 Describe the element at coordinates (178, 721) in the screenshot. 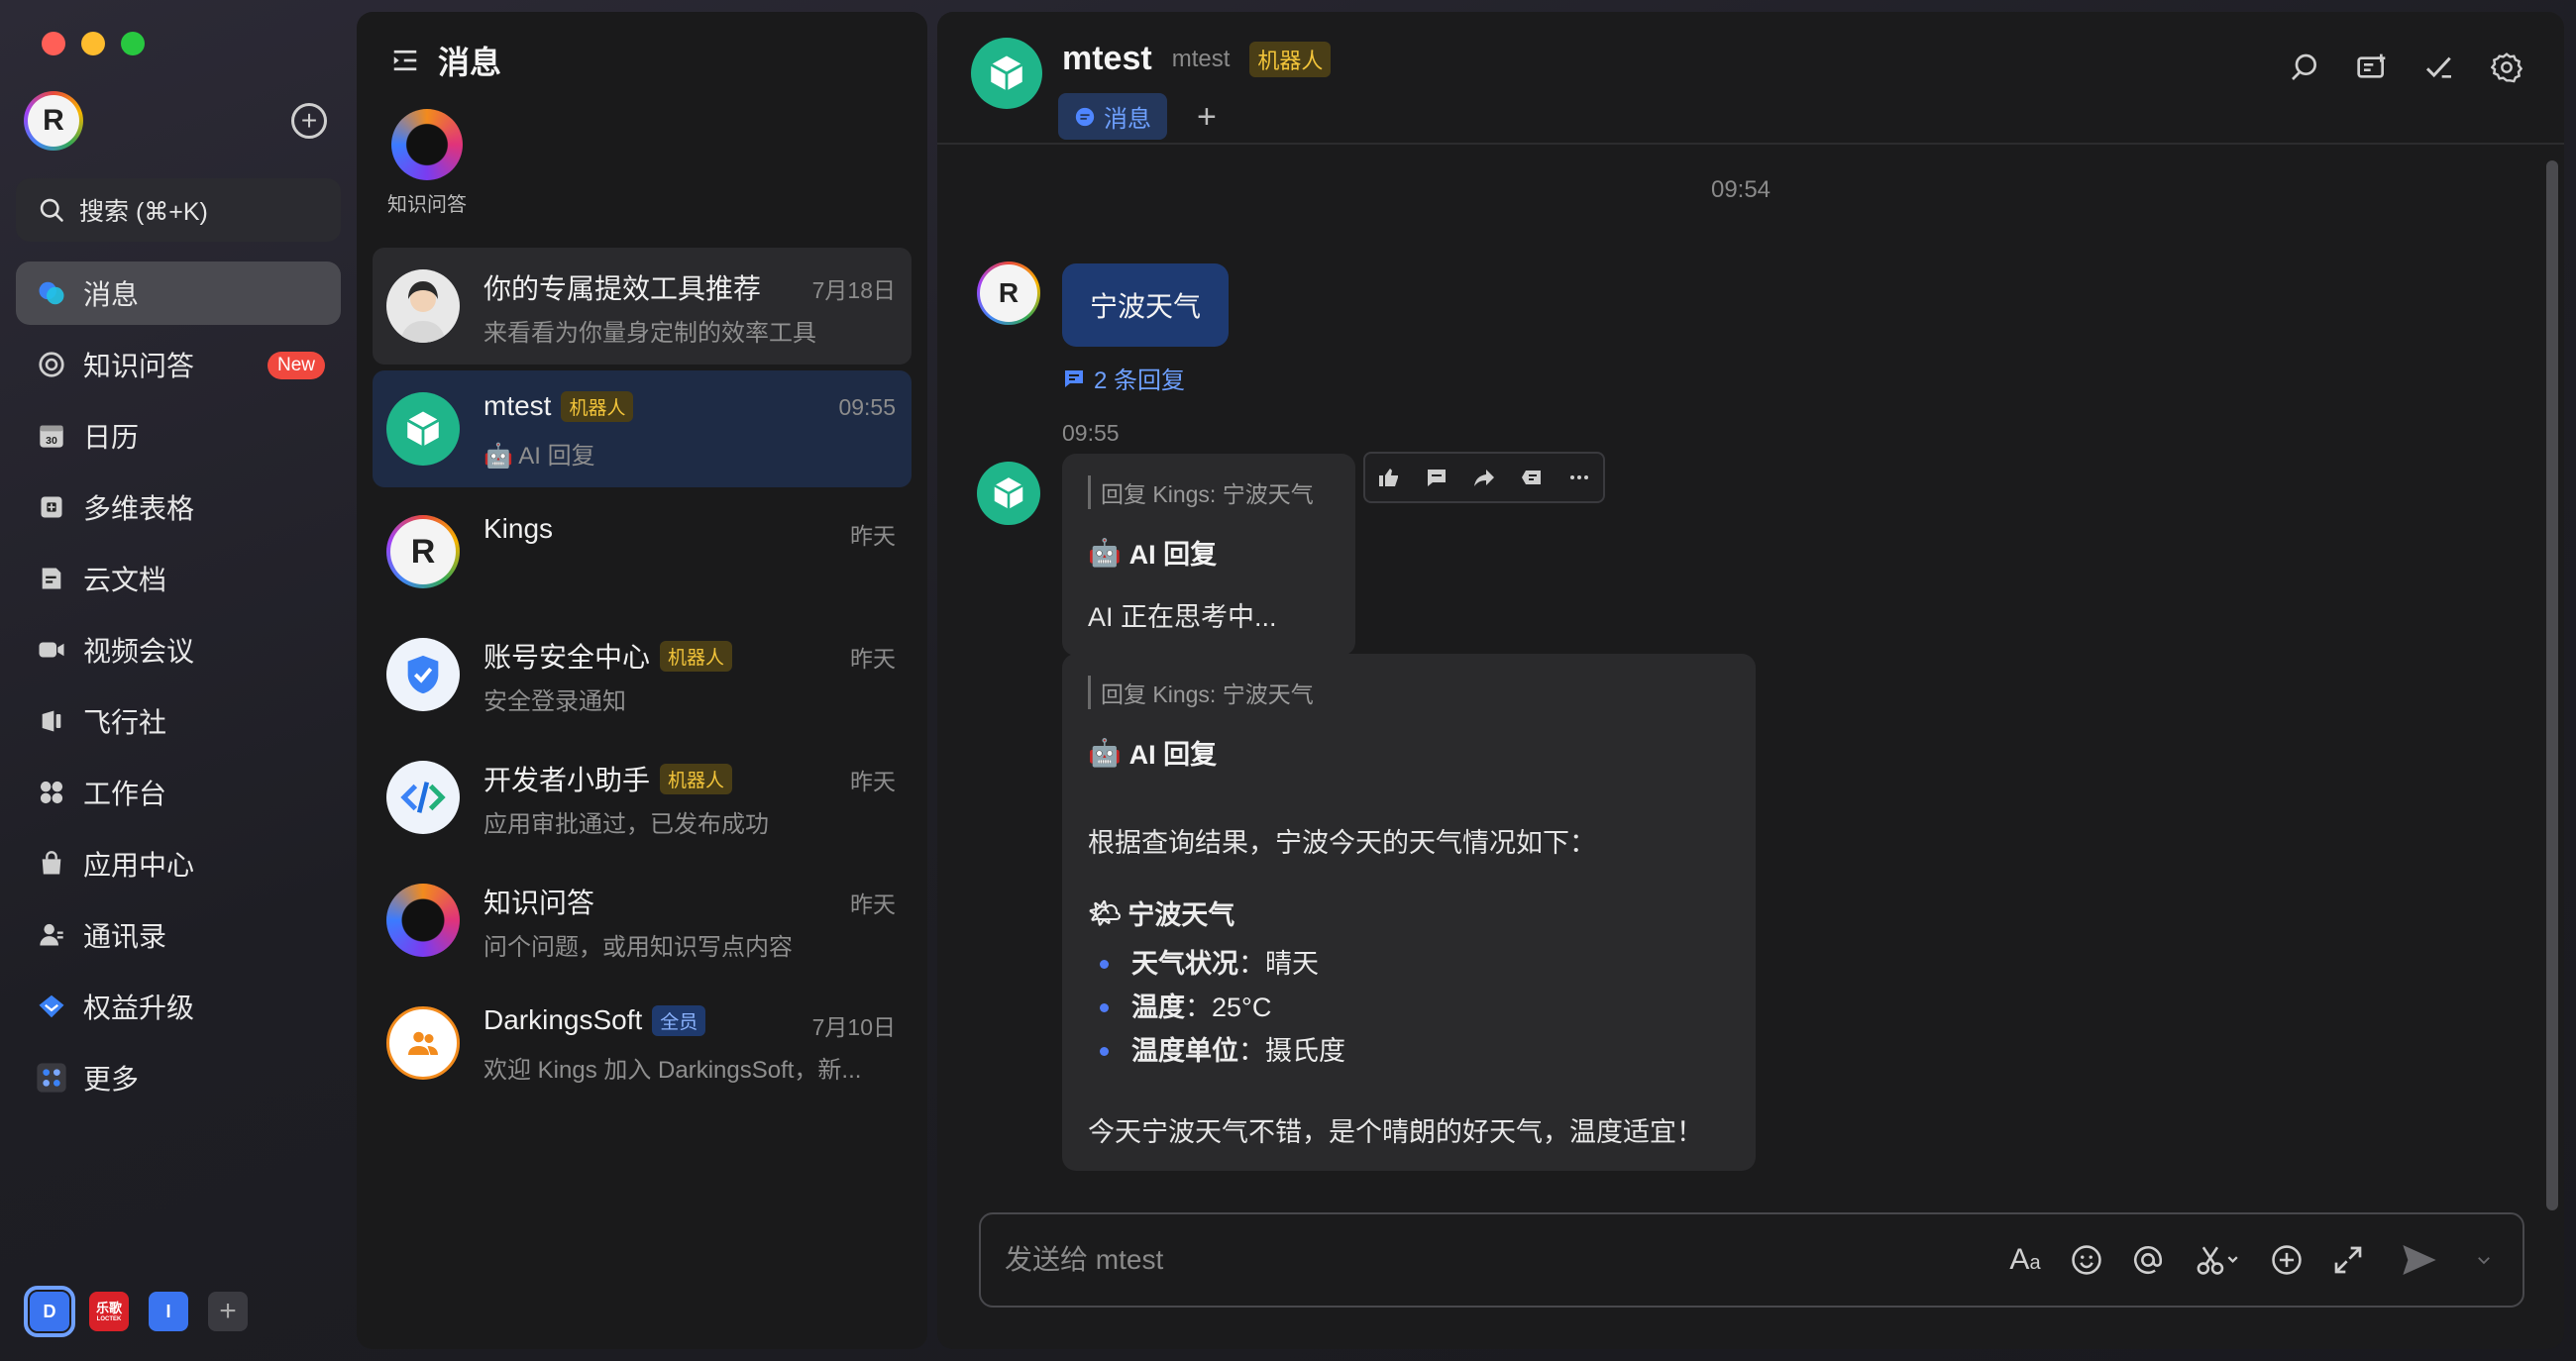

I see `nav-item-community: 飞行社` at that location.